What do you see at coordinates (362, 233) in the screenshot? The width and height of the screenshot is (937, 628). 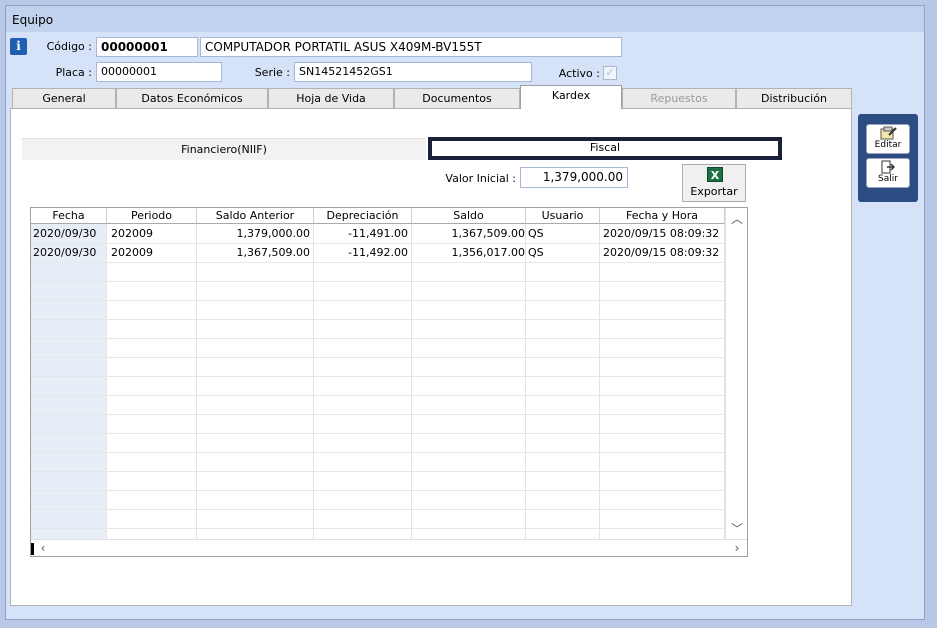 I see `table-cell: -11,491.00` at bounding box center [362, 233].